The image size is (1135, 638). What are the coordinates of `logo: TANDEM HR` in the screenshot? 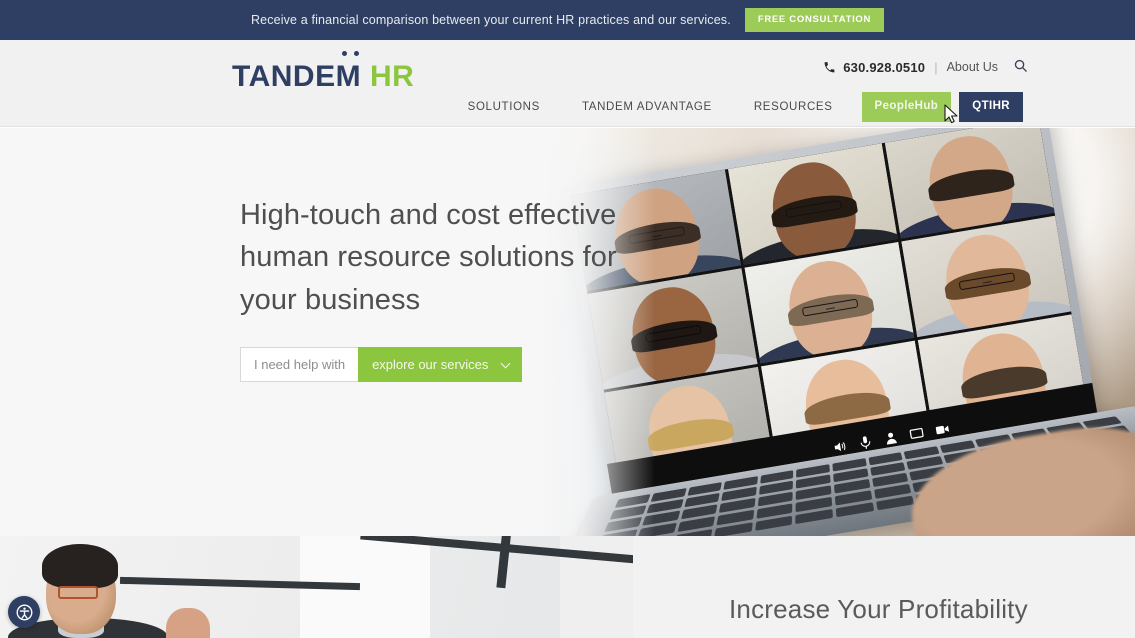 It's located at (323, 72).